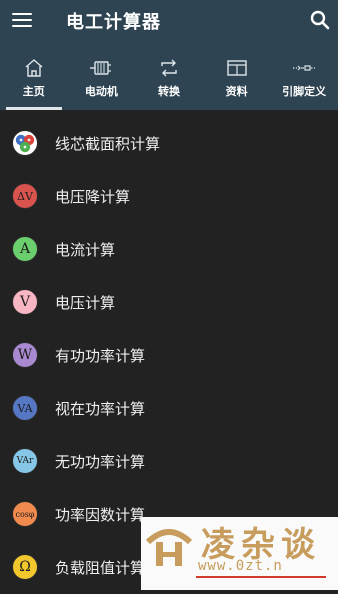 The height and width of the screenshot is (594, 338). What do you see at coordinates (93, 197) in the screenshot?
I see `list-item-label: 电压降计算` at bounding box center [93, 197].